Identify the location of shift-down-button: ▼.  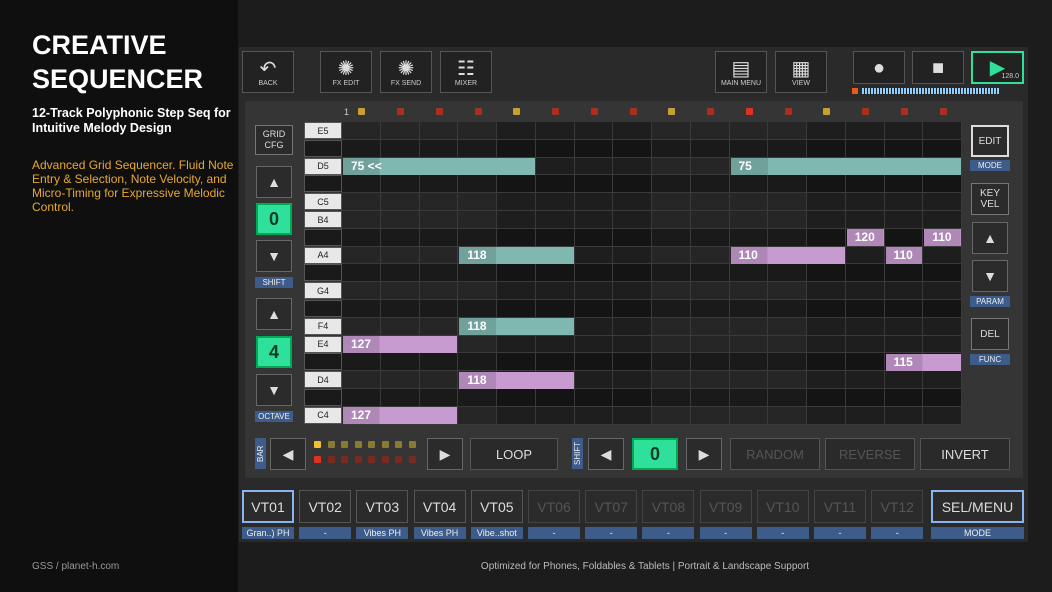
(274, 256).